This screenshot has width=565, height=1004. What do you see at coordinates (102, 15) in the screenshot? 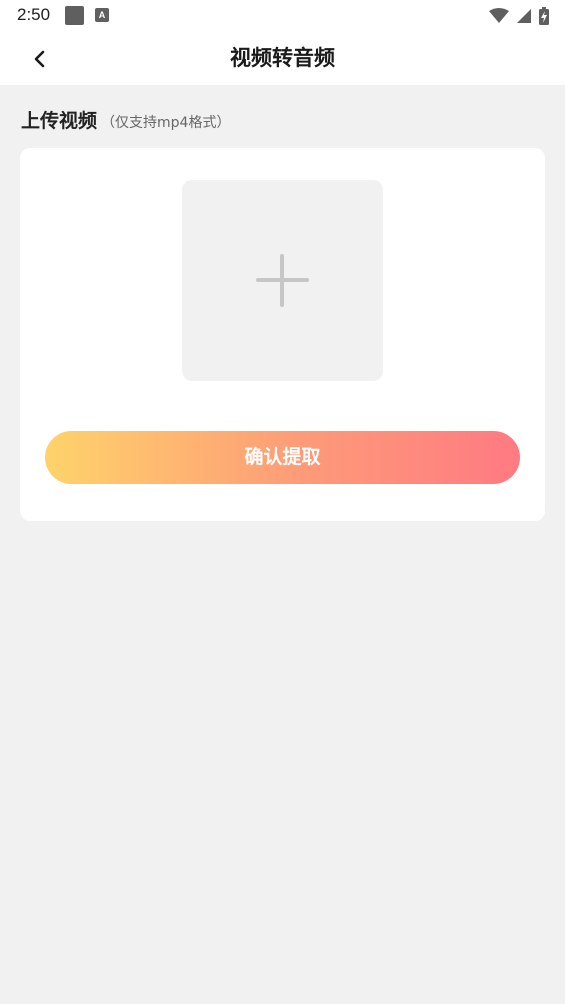
I see `a-badge-icon: A` at bounding box center [102, 15].